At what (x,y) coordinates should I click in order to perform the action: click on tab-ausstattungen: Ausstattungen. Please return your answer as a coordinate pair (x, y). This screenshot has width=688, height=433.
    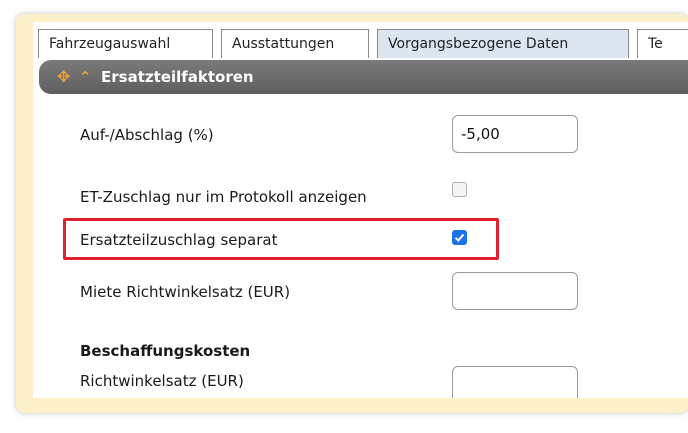
    Looking at the image, I should click on (295, 43).